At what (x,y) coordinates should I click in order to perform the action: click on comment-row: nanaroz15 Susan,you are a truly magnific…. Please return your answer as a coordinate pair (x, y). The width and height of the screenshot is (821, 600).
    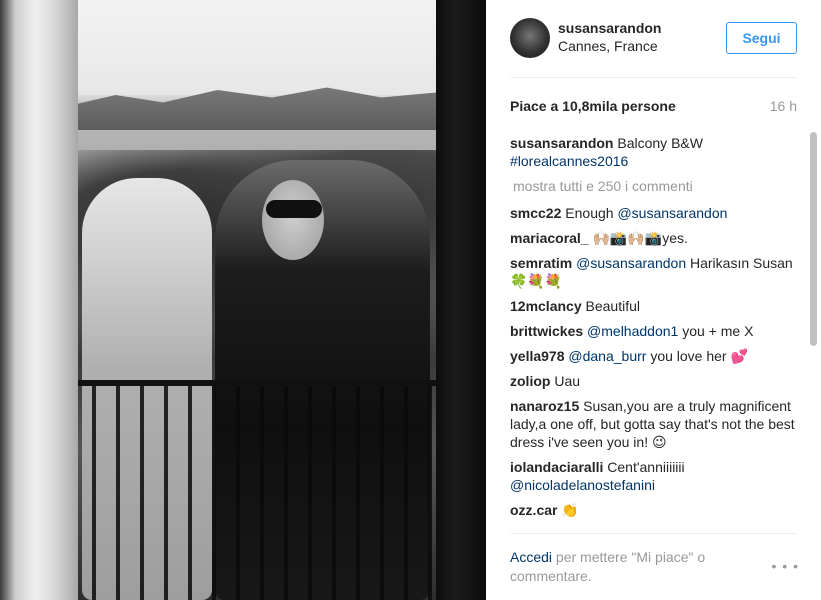
    Looking at the image, I should click on (655, 424).